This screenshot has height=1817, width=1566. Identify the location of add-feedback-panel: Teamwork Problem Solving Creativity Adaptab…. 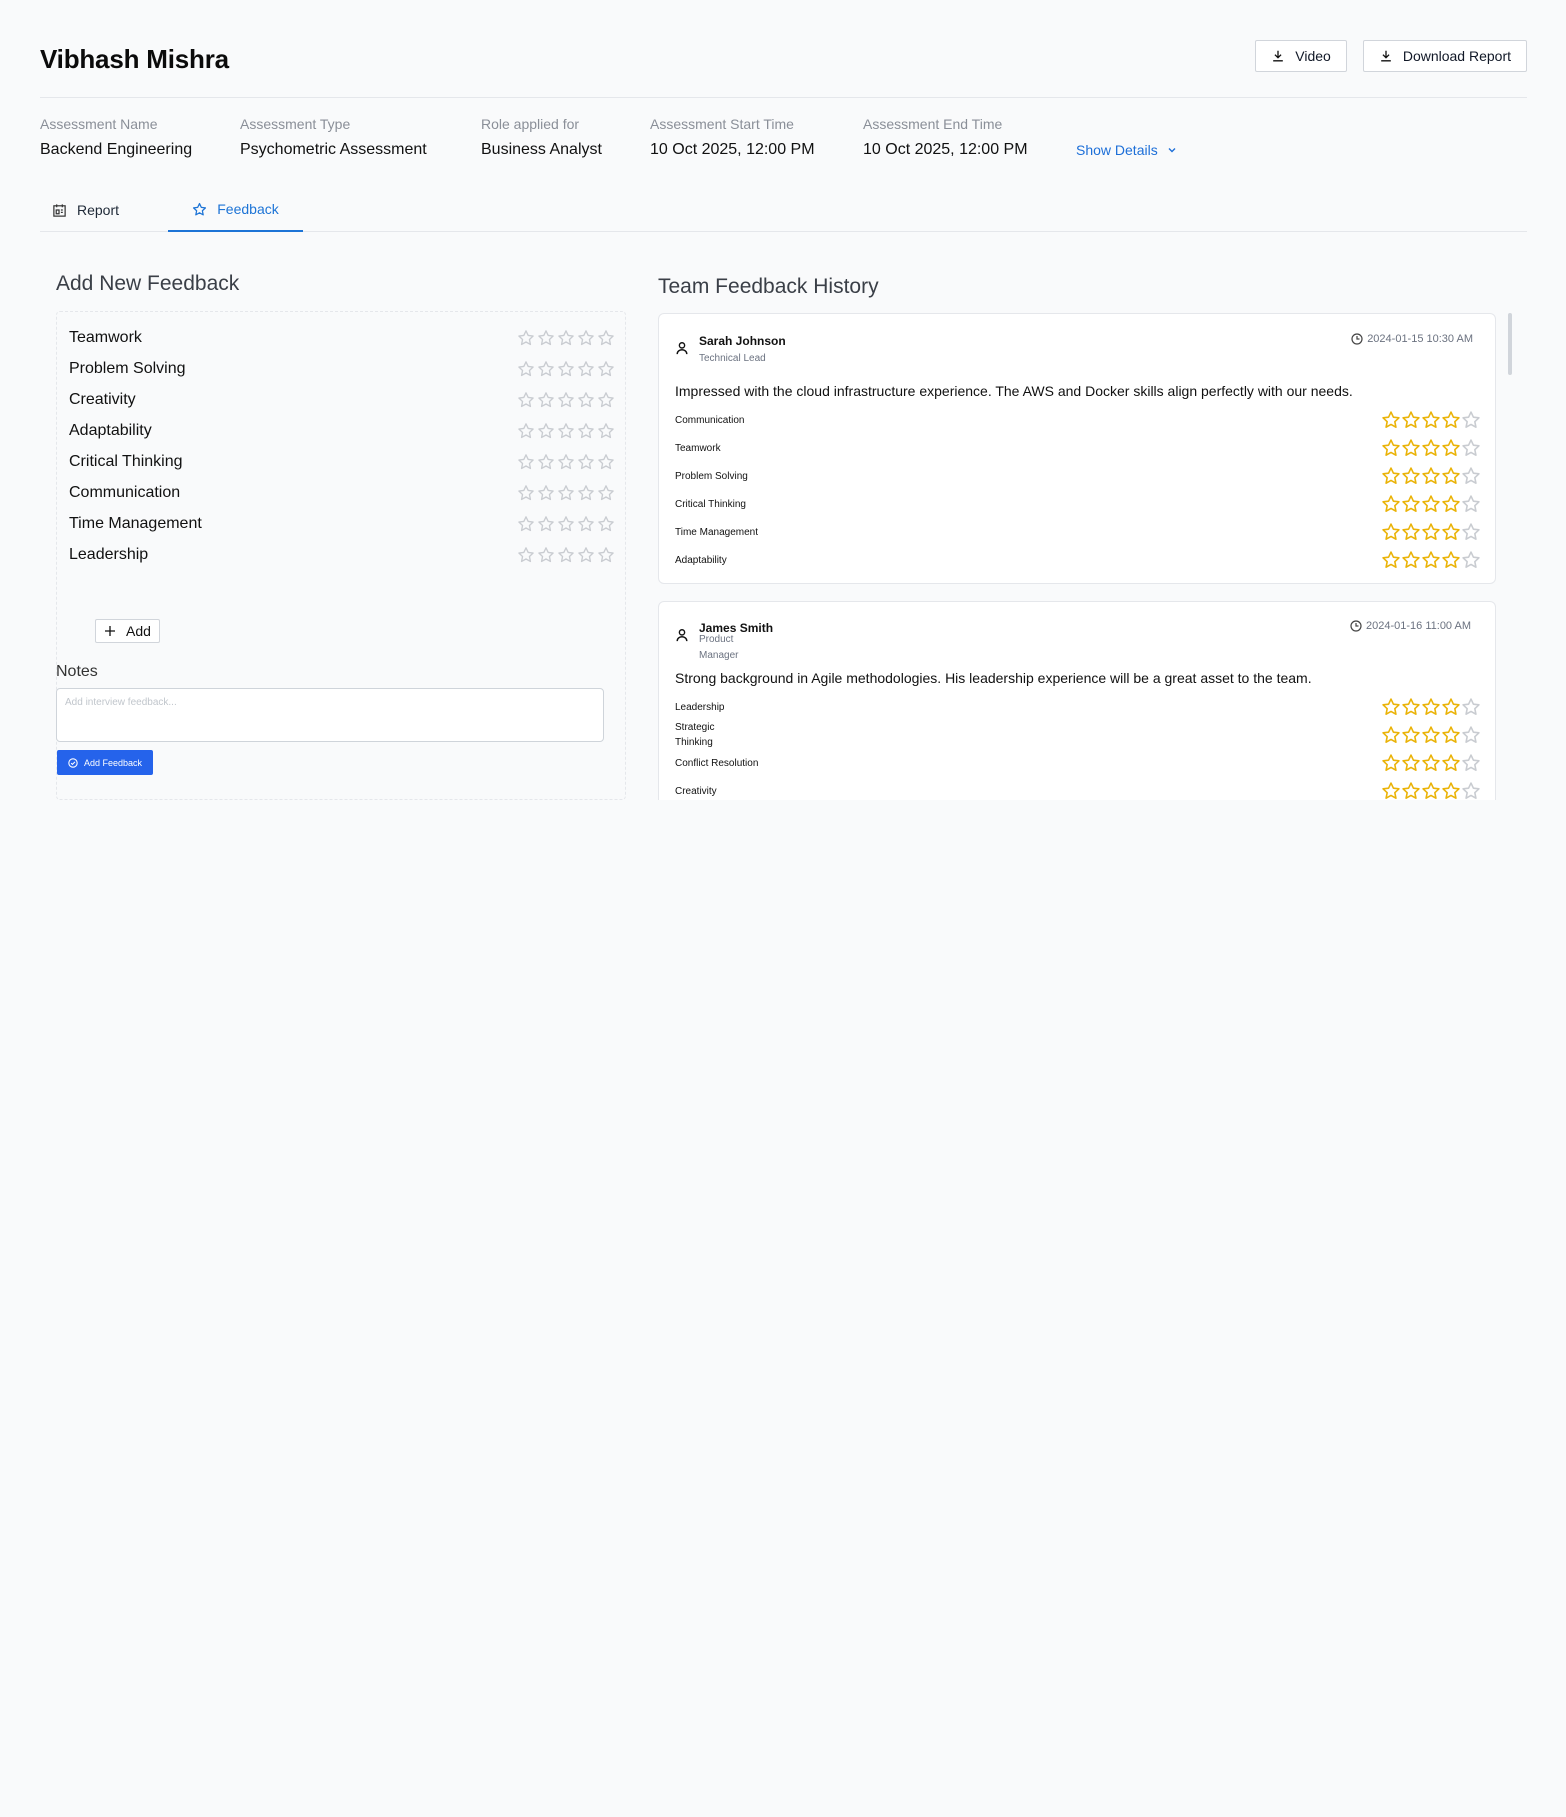
(341, 555).